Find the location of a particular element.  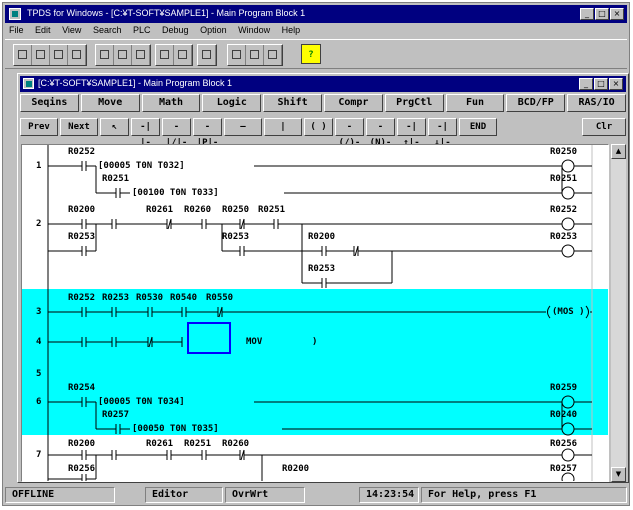

menu-plc: PLC is located at coordinates (142, 29).